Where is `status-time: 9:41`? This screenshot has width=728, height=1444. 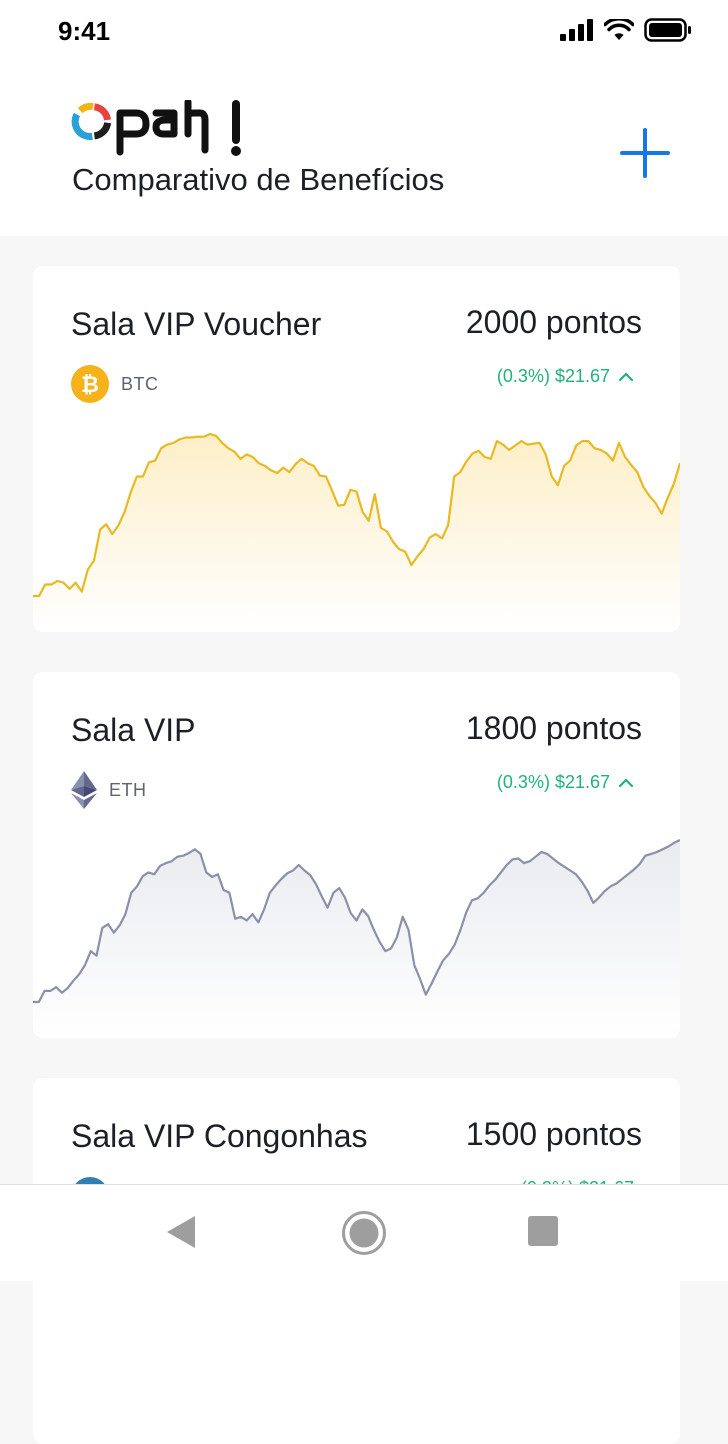 status-time: 9:41 is located at coordinates (84, 31).